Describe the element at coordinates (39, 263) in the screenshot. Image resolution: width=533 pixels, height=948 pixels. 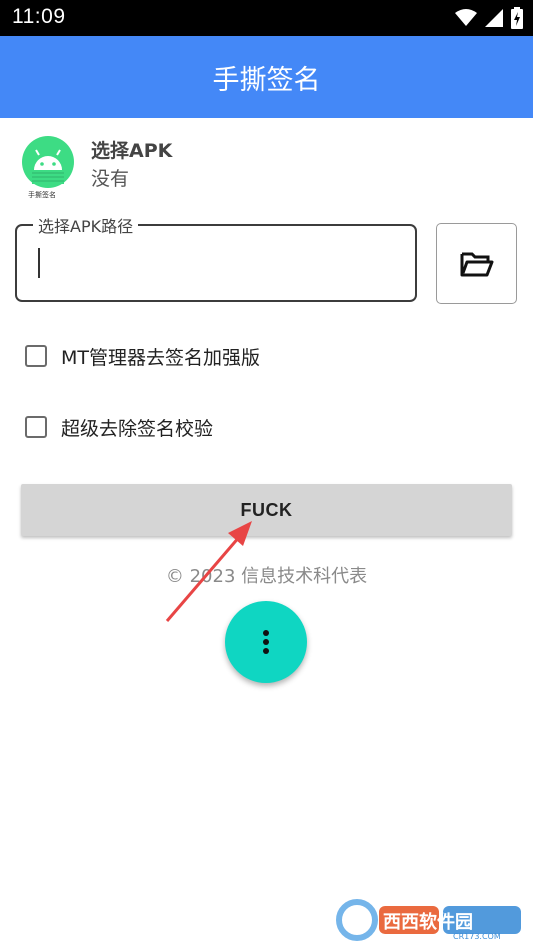
I see `text-cursor` at that location.